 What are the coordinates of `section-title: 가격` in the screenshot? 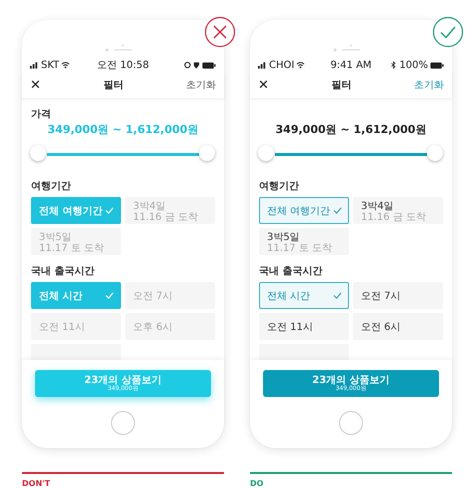 It's located at (41, 114).